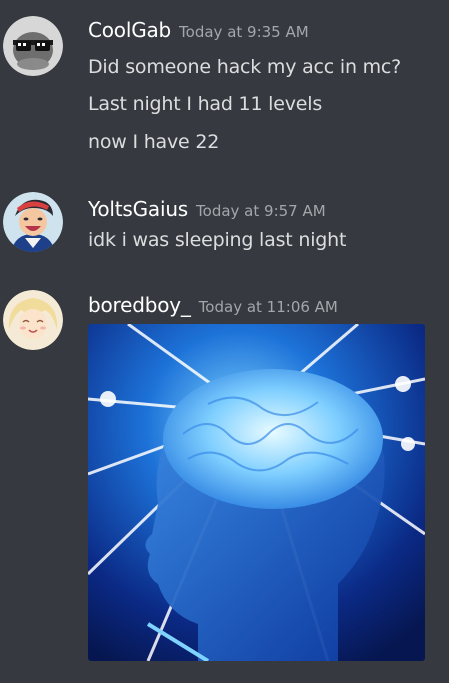 The height and width of the screenshot is (683, 449). I want to click on message-header: CoolGab Today at 9:35 AM, so click(198, 30).